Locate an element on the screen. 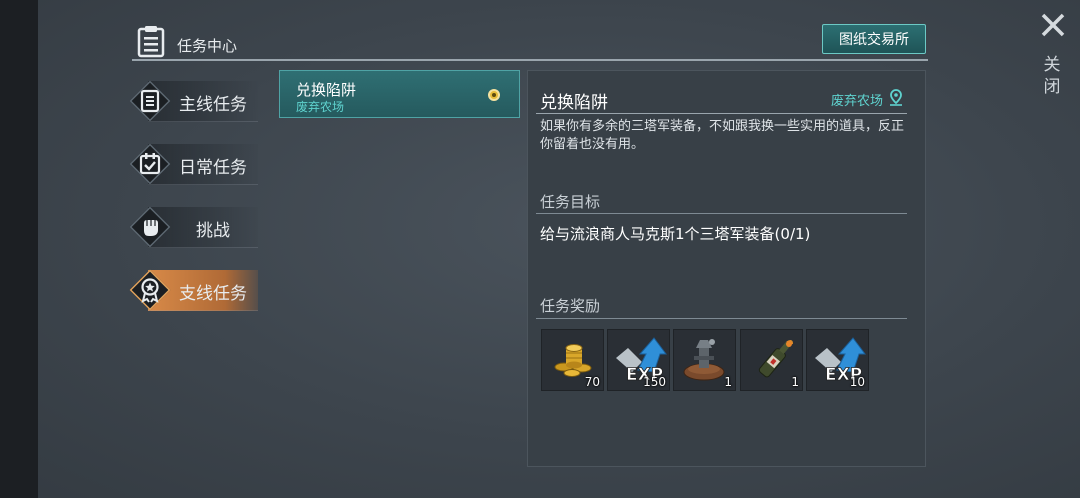  blueprint-exchange-button: 图纸交易所 is located at coordinates (874, 39).